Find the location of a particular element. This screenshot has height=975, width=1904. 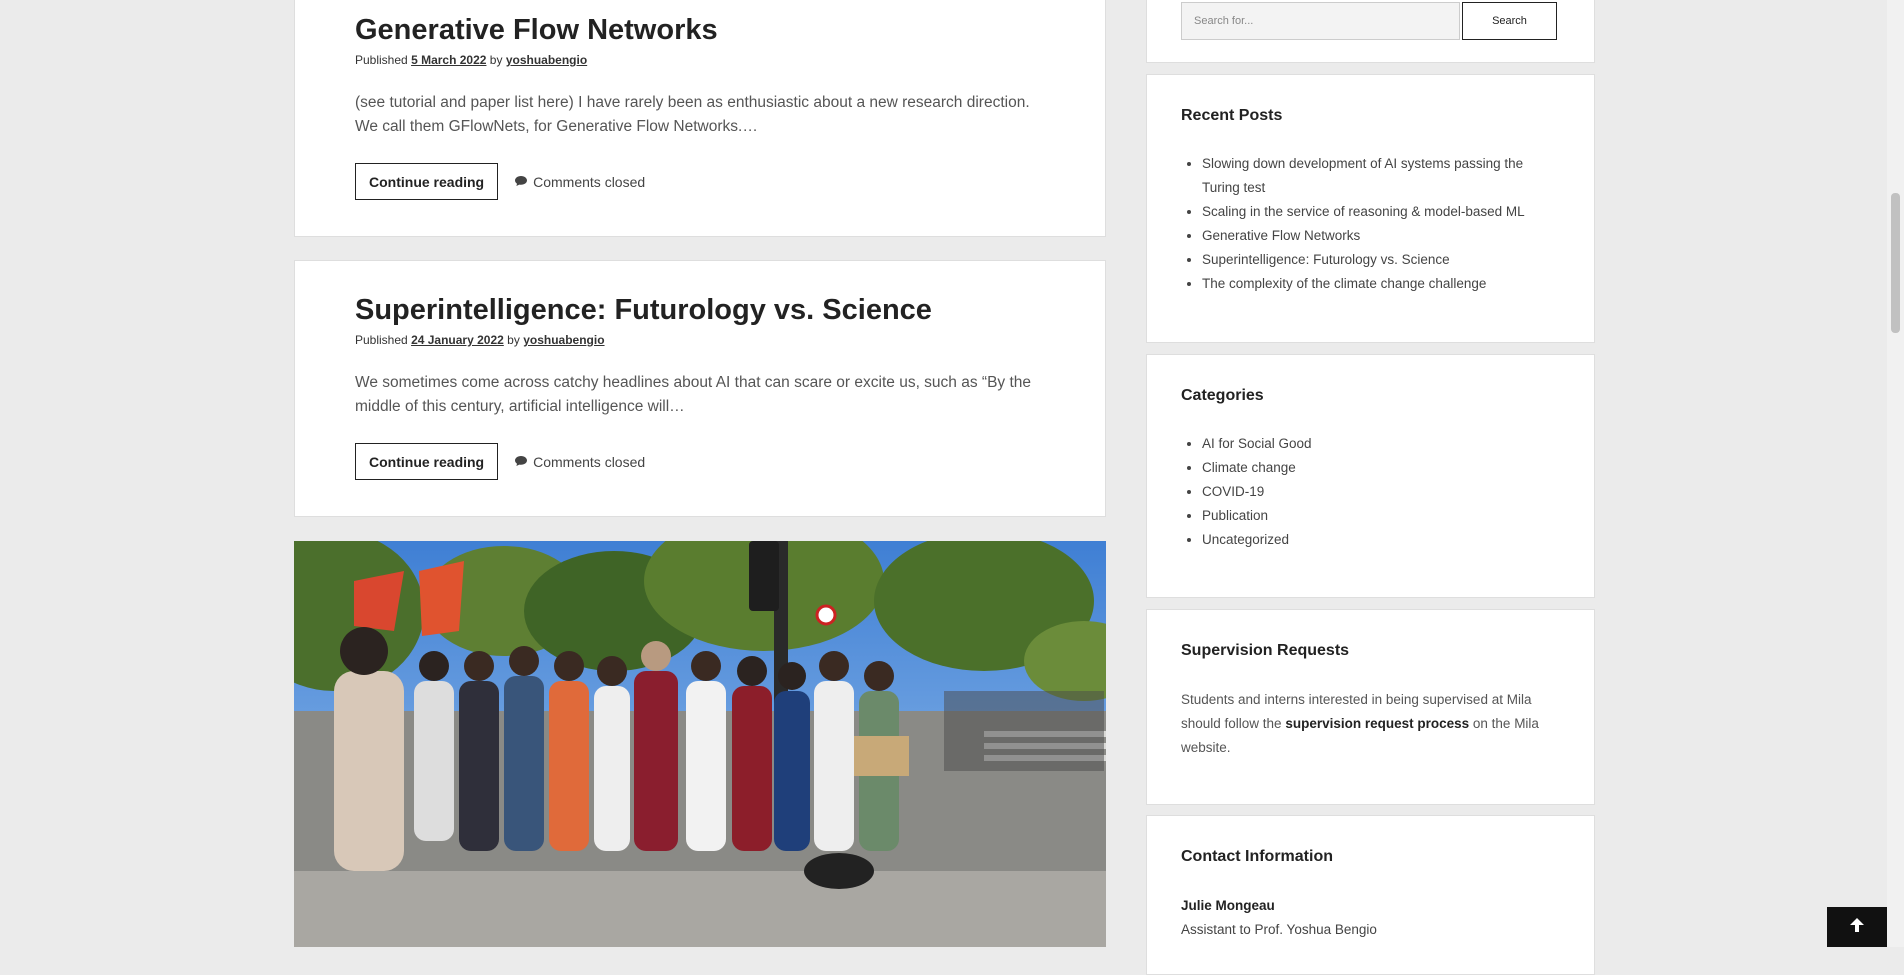

category-link: Uncategorized is located at coordinates (1245, 539).